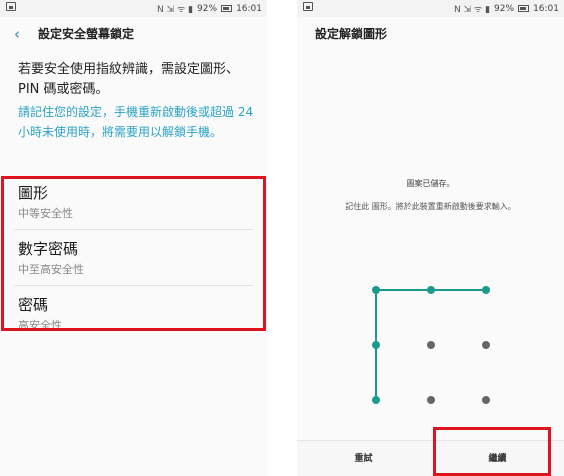  Describe the element at coordinates (51, 269) in the screenshot. I see `option-subtitle: 中至高安全性` at that location.